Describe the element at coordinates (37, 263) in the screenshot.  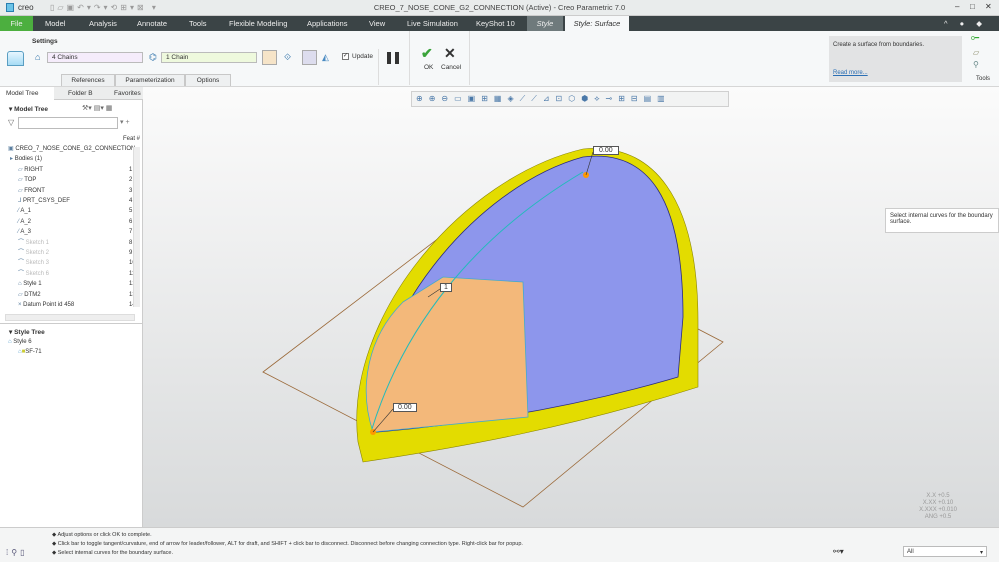
I see `tree-item-label: Sketch 3` at that location.